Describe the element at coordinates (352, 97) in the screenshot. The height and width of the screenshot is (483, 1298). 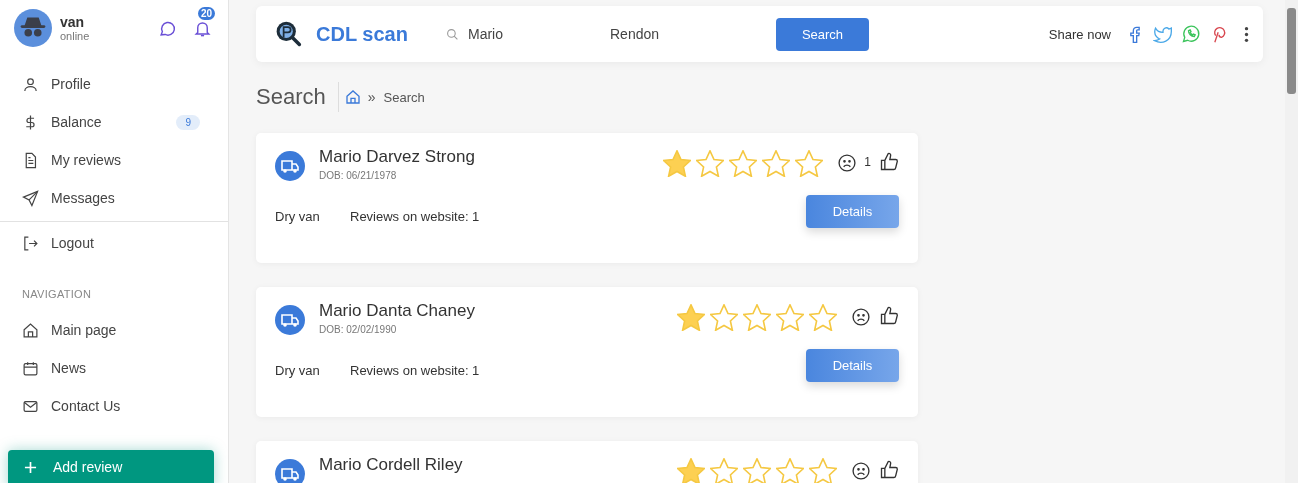
I see `home-icon` at that location.